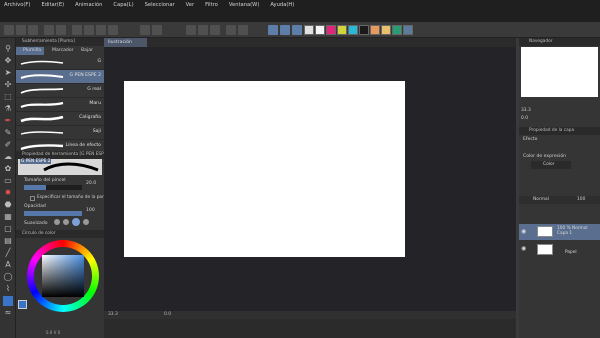 The image size is (600, 338). What do you see at coordinates (8, 229) in the screenshot?
I see `figure-icon: ▢` at bounding box center [8, 229].